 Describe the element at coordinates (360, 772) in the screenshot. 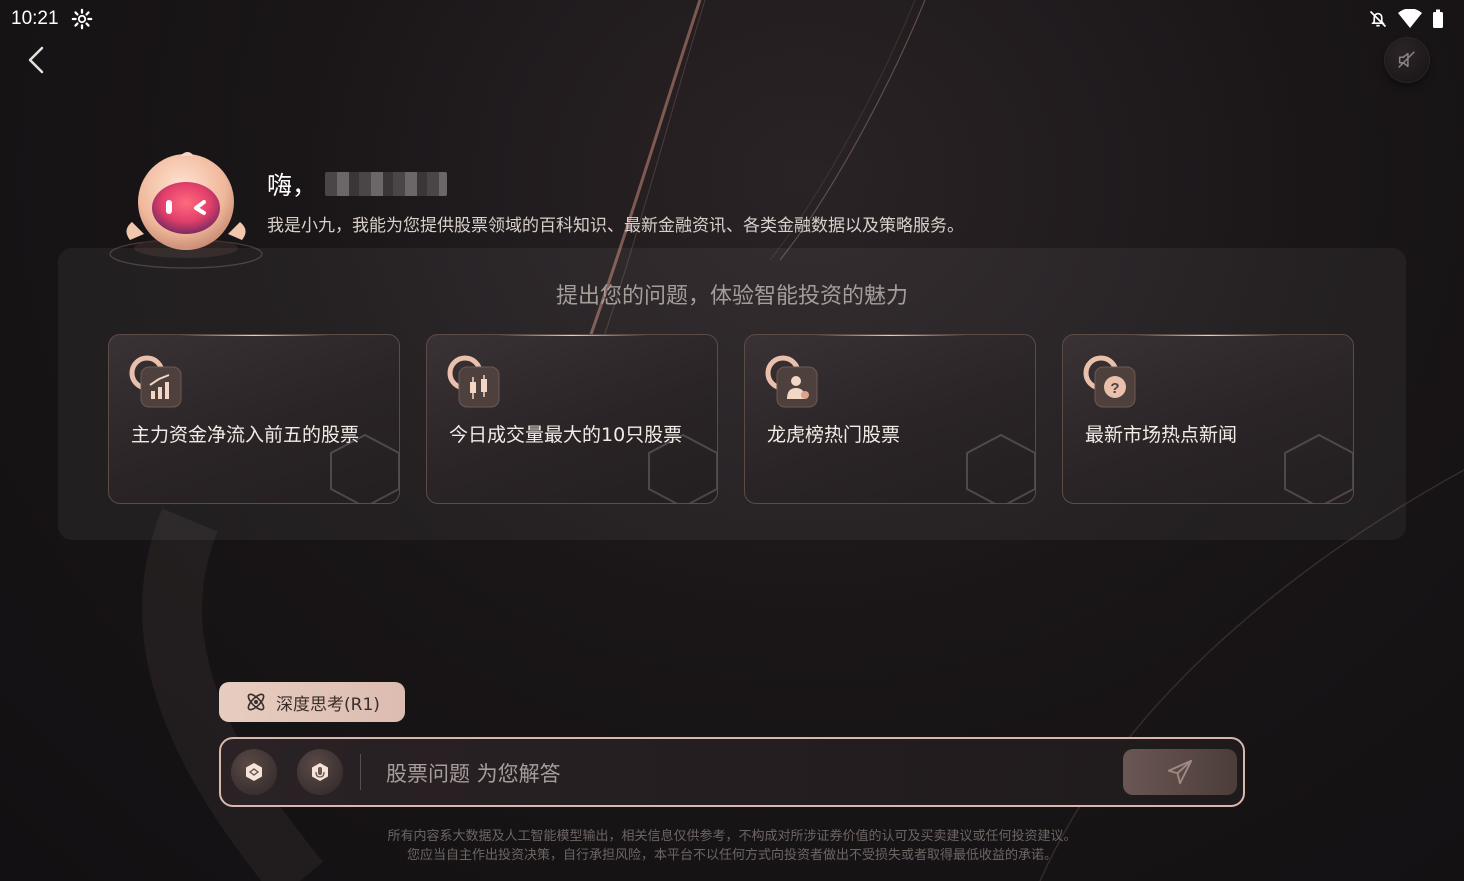

I see `input-divider` at that location.